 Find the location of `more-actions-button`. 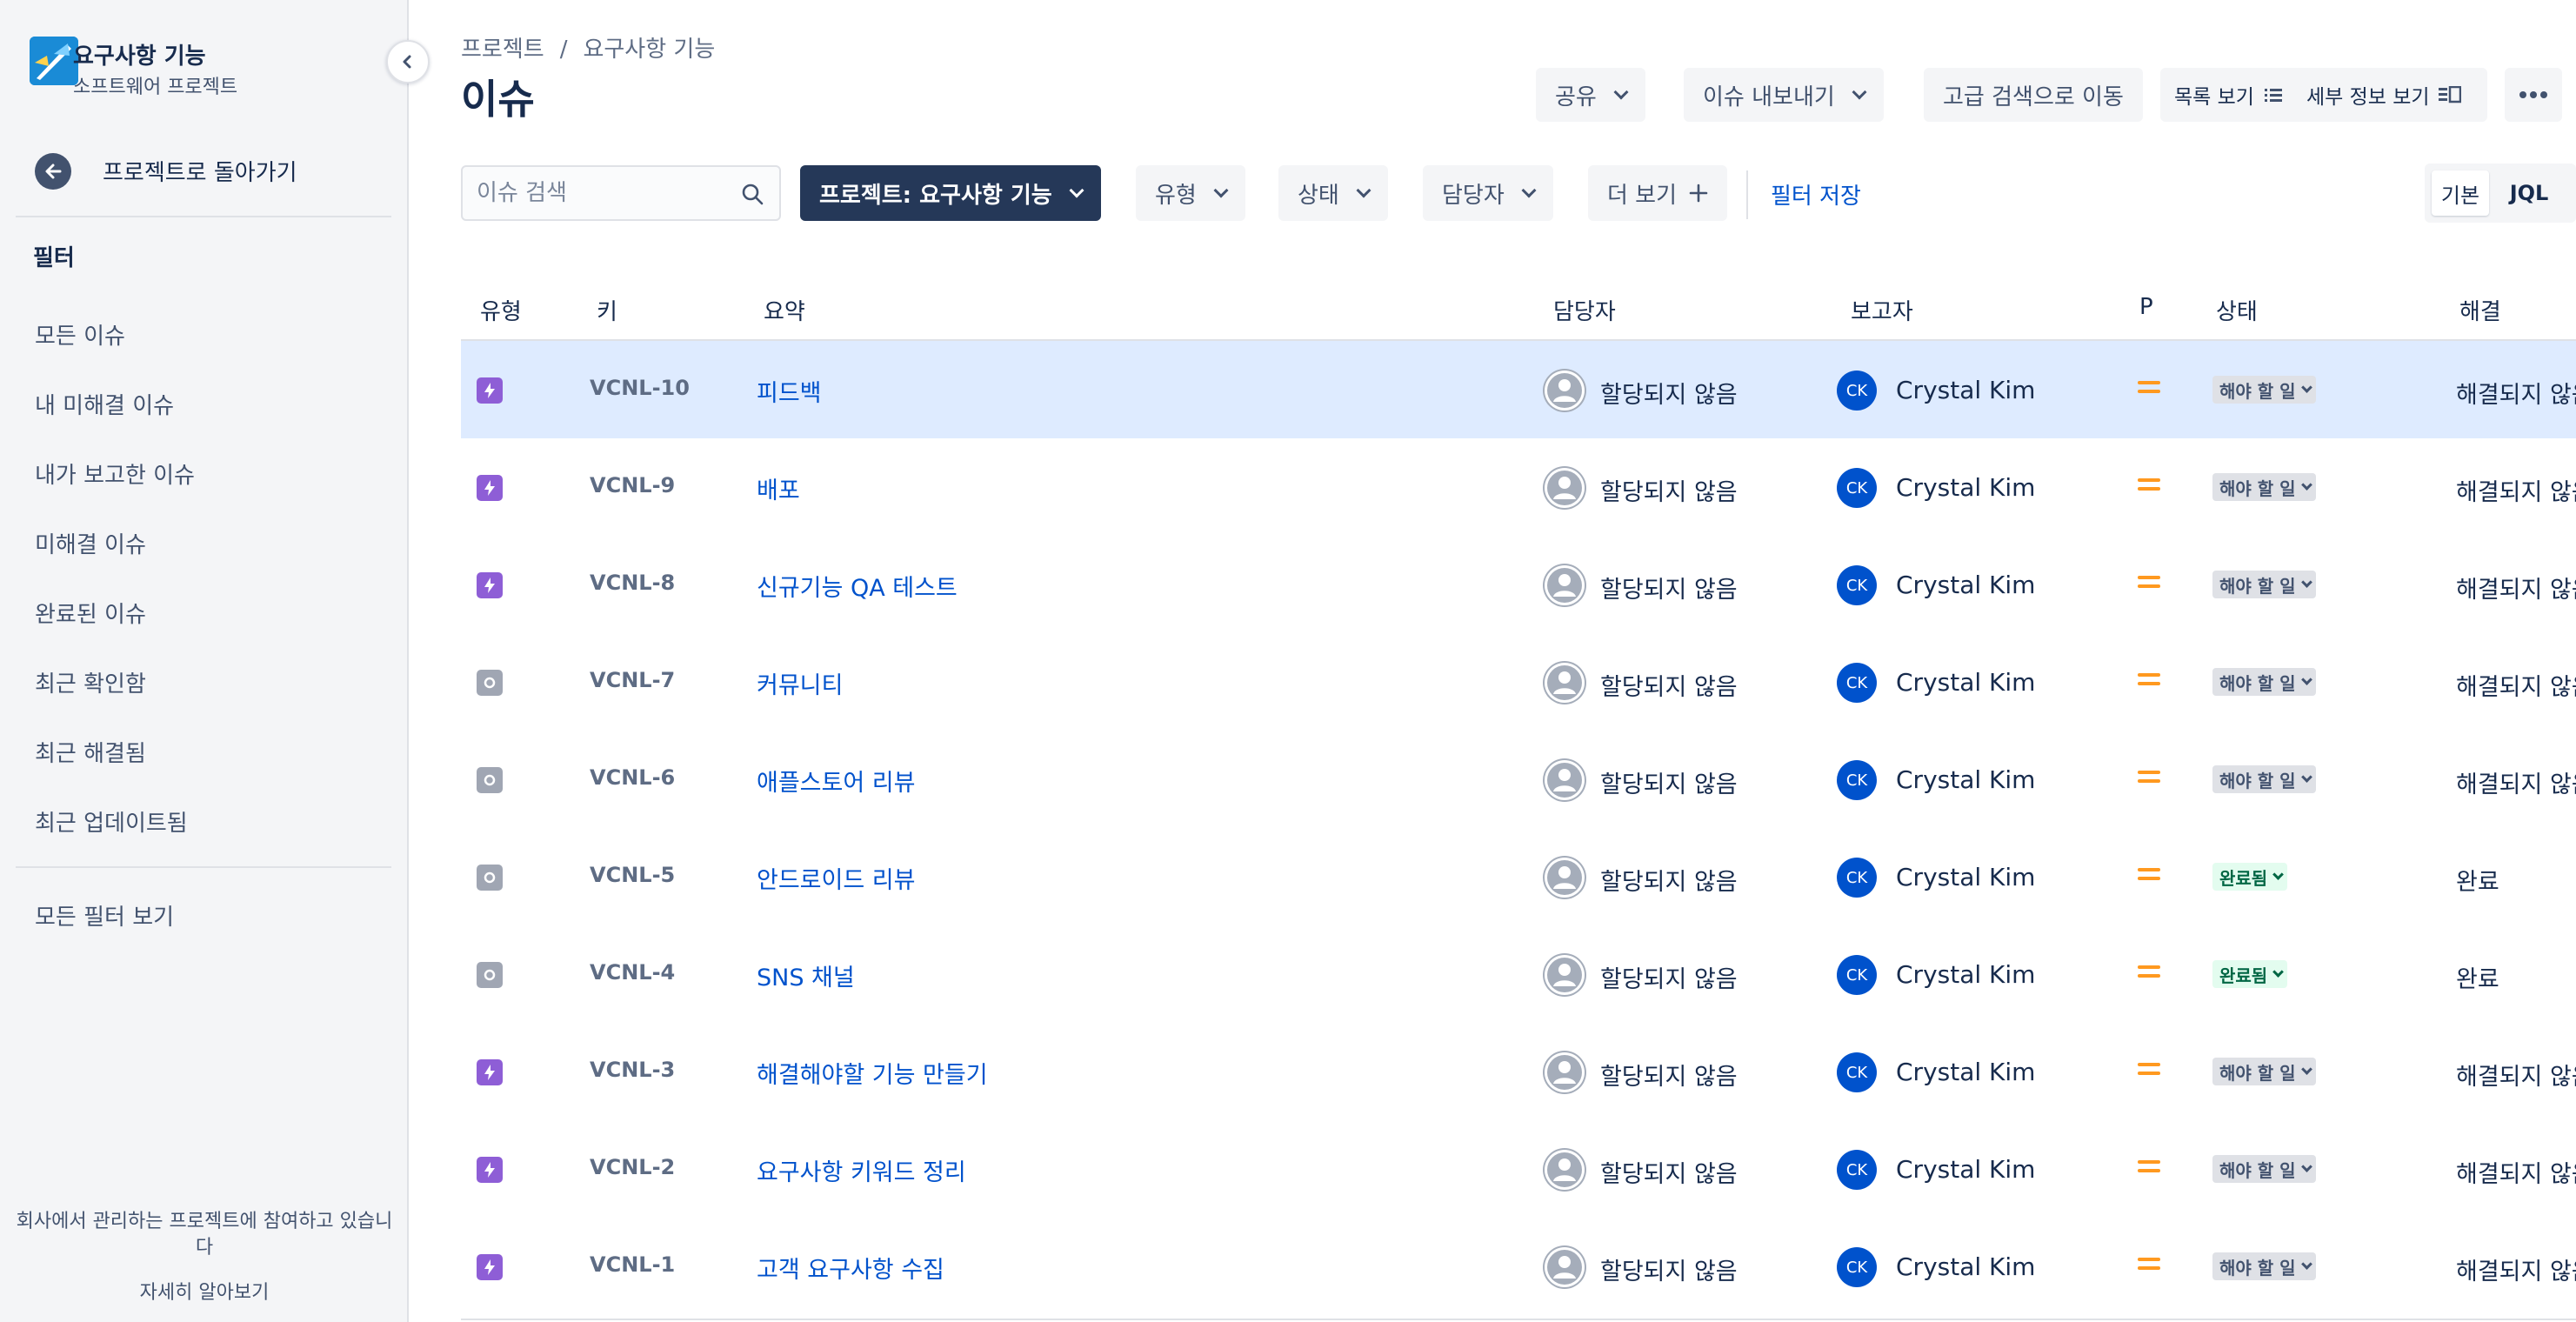

more-actions-button is located at coordinates (2533, 95).